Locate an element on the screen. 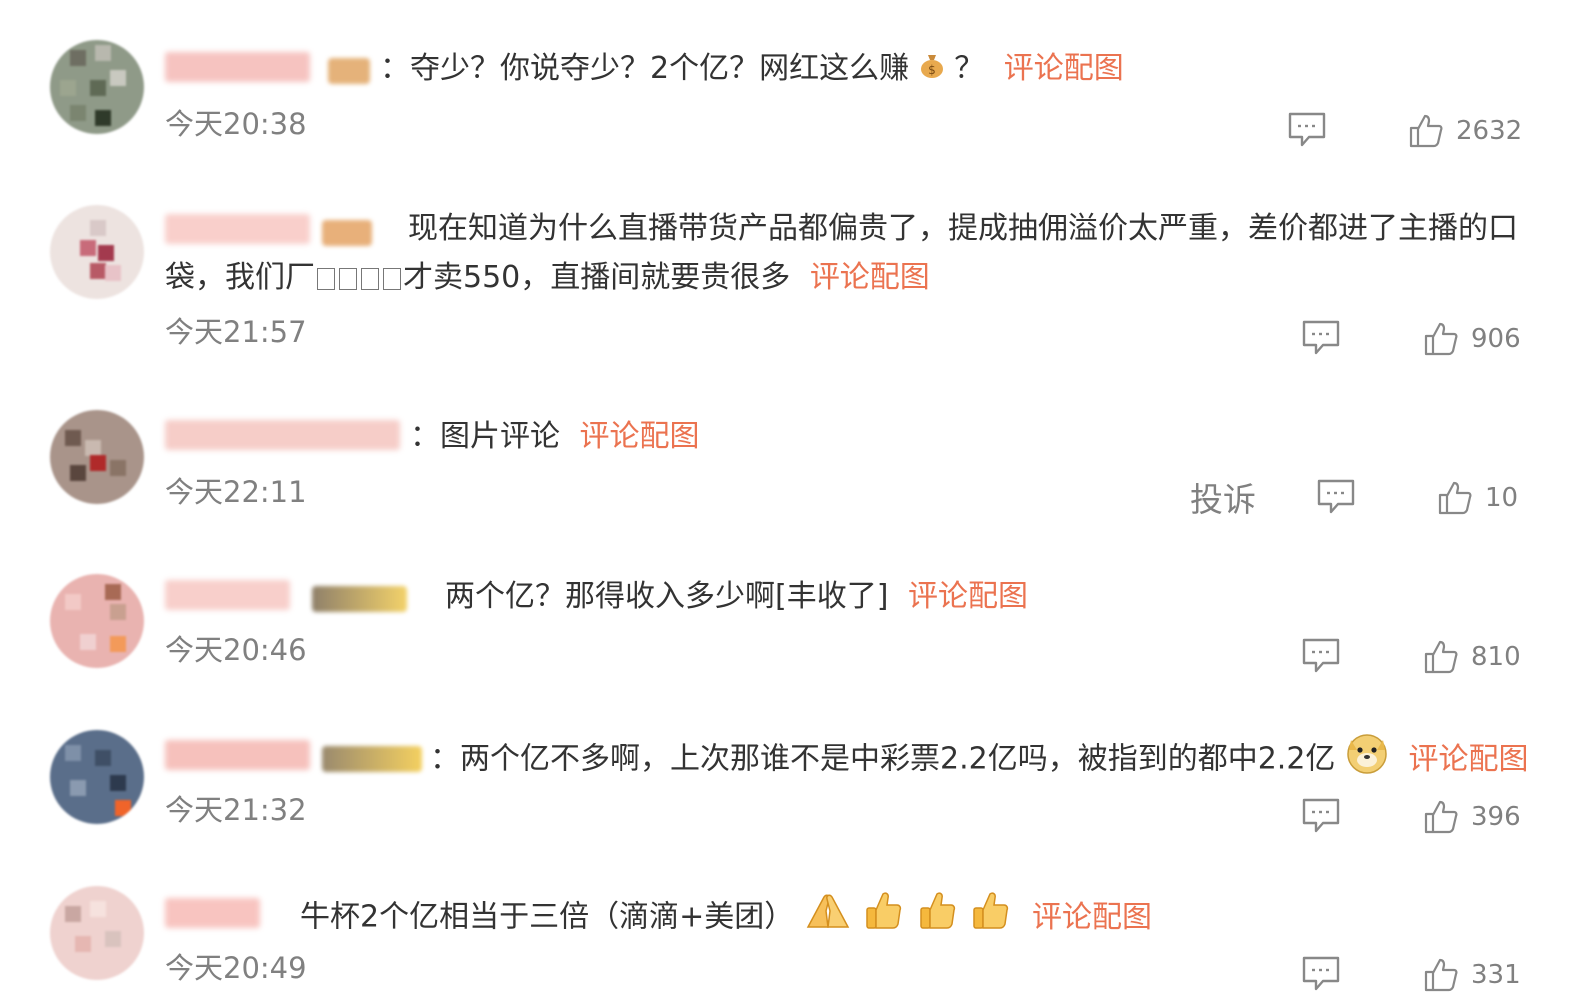 The height and width of the screenshot is (1007, 1572). comment-text: ：图片评论 评论配图 is located at coordinates (555, 436).